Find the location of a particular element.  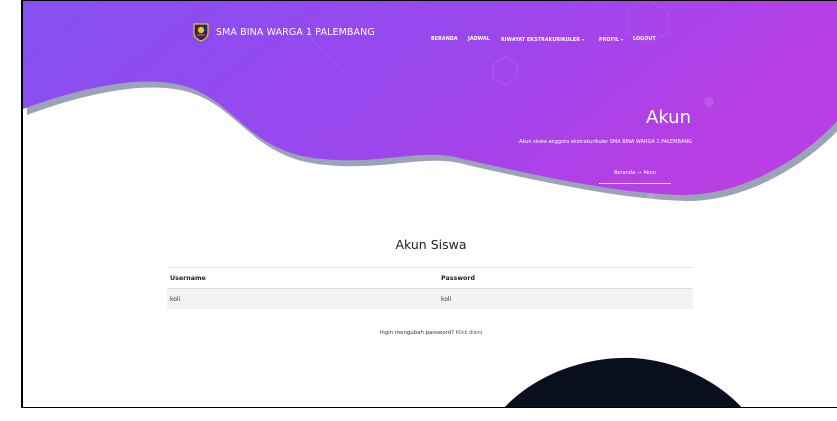

brand-link: SMA BINA WARGA 1 PALEMBANG is located at coordinates (283, 35).